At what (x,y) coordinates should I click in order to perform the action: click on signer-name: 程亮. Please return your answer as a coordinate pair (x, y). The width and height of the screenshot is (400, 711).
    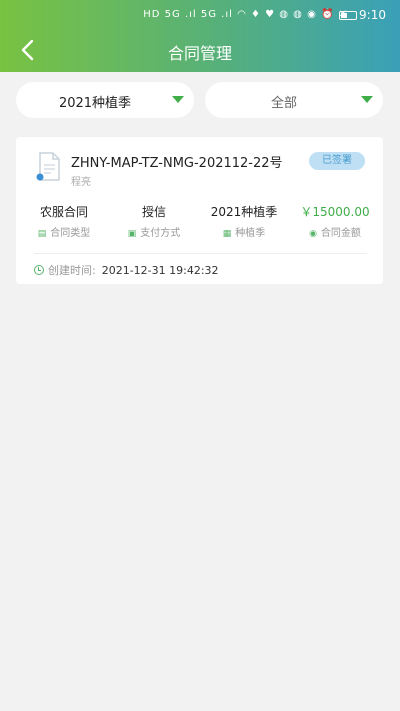
    Looking at the image, I should click on (81, 182).